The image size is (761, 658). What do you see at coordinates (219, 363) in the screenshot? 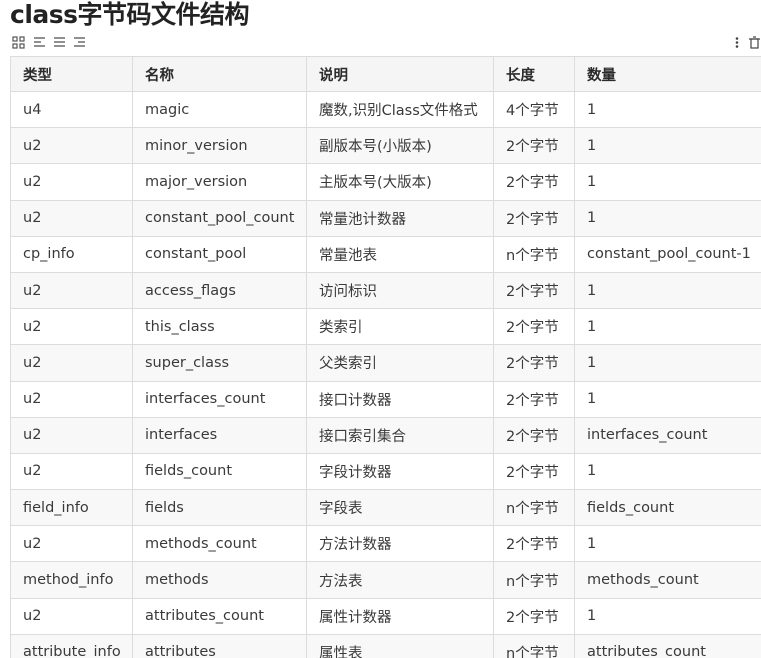
I see `cell-name: super_class` at bounding box center [219, 363].